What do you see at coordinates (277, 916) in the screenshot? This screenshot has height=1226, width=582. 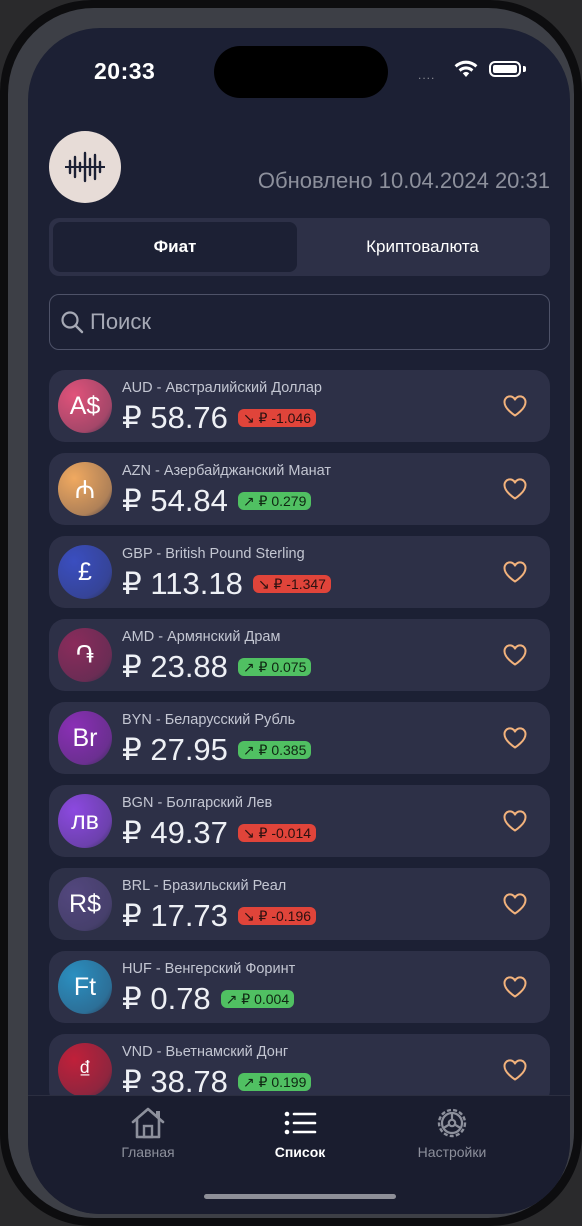 I see `rate-change-badge: ↘ ₽ -0.196` at bounding box center [277, 916].